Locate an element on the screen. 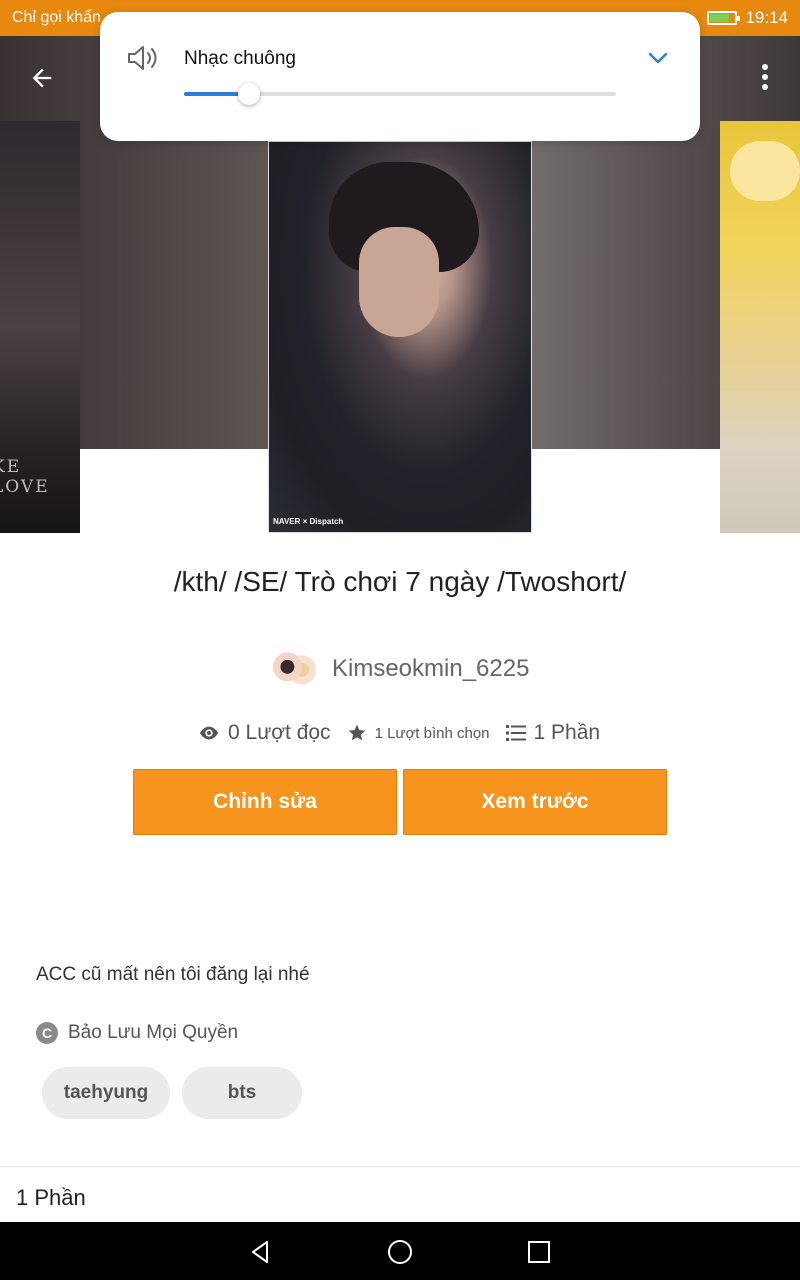 This screenshot has height=1280, width=800. parts-section-header: 1 Phần is located at coordinates (51, 1198).